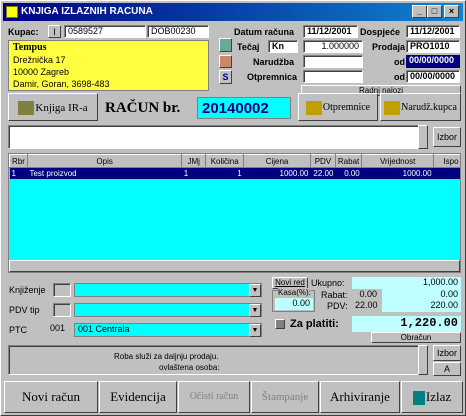 The height and width of the screenshot is (416, 466). Describe the element at coordinates (333, 46) in the screenshot. I see `tecaj-value-field: 1.000000` at that location.